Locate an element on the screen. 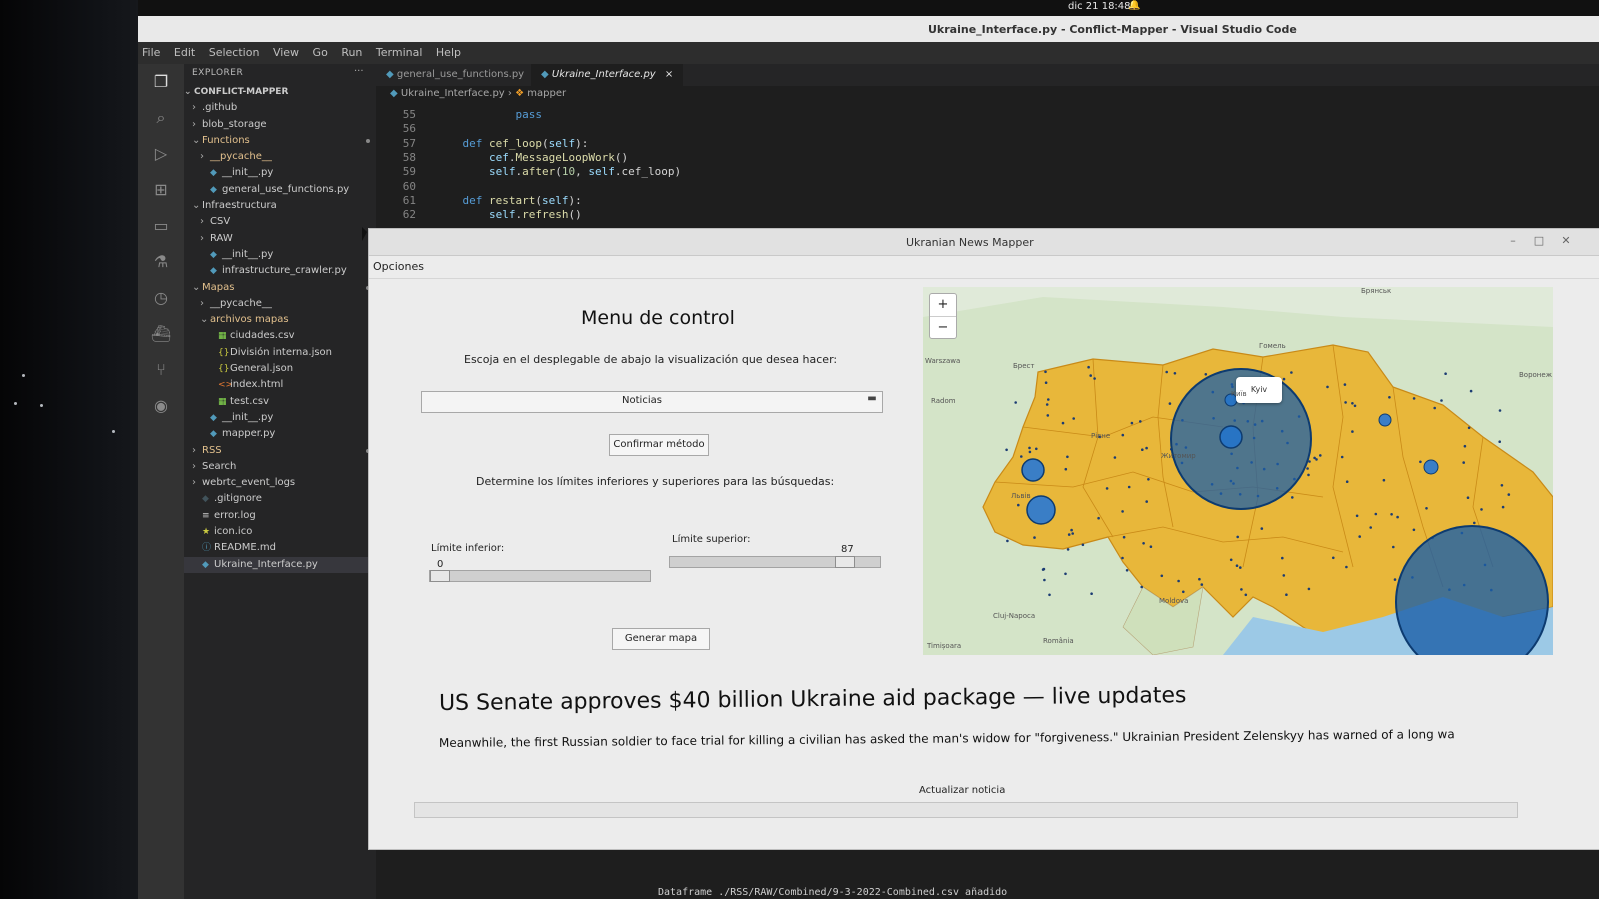 The image size is (1599, 899). menu-view: View is located at coordinates (286, 52).